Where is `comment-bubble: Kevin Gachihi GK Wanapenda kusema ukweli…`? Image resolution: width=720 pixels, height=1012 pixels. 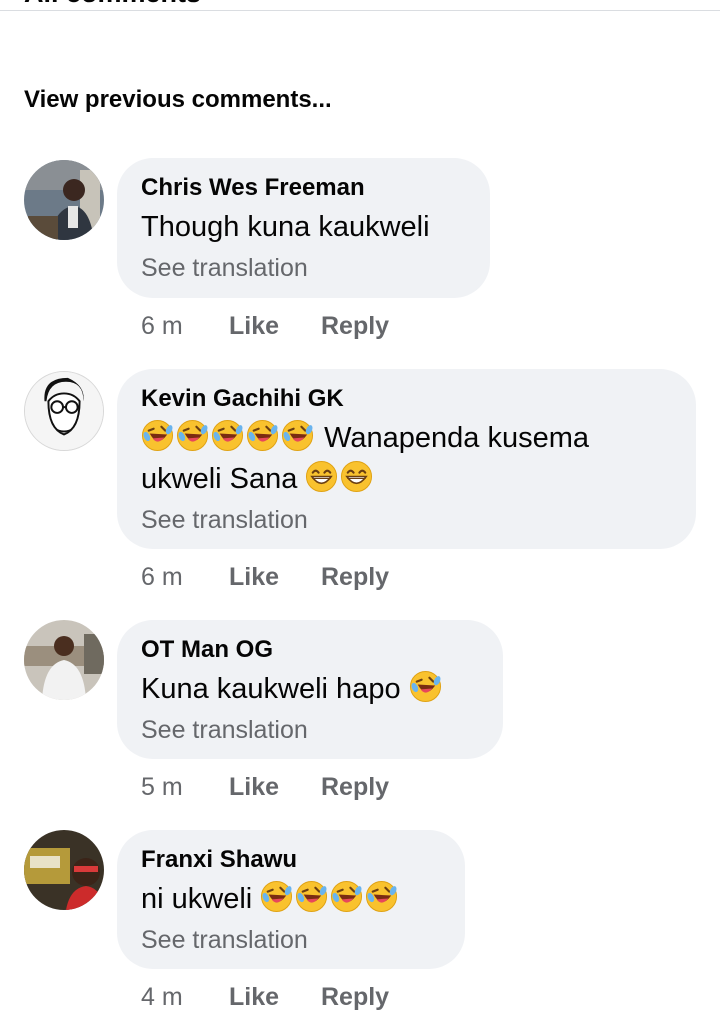 comment-bubble: Kevin Gachihi GK Wanapenda kusema ukweli… is located at coordinates (406, 459).